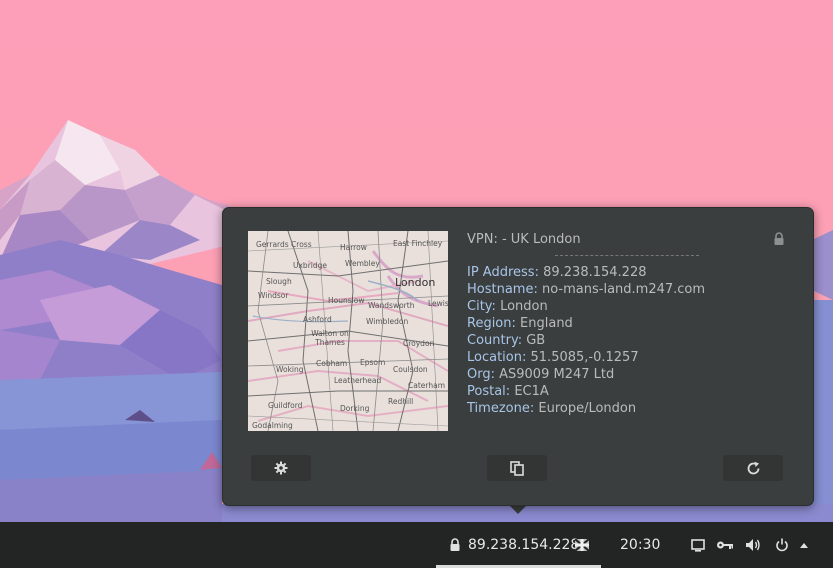 The width and height of the screenshot is (833, 568). What do you see at coordinates (332, 363) in the screenshot?
I see `map-label: Cobham` at bounding box center [332, 363].